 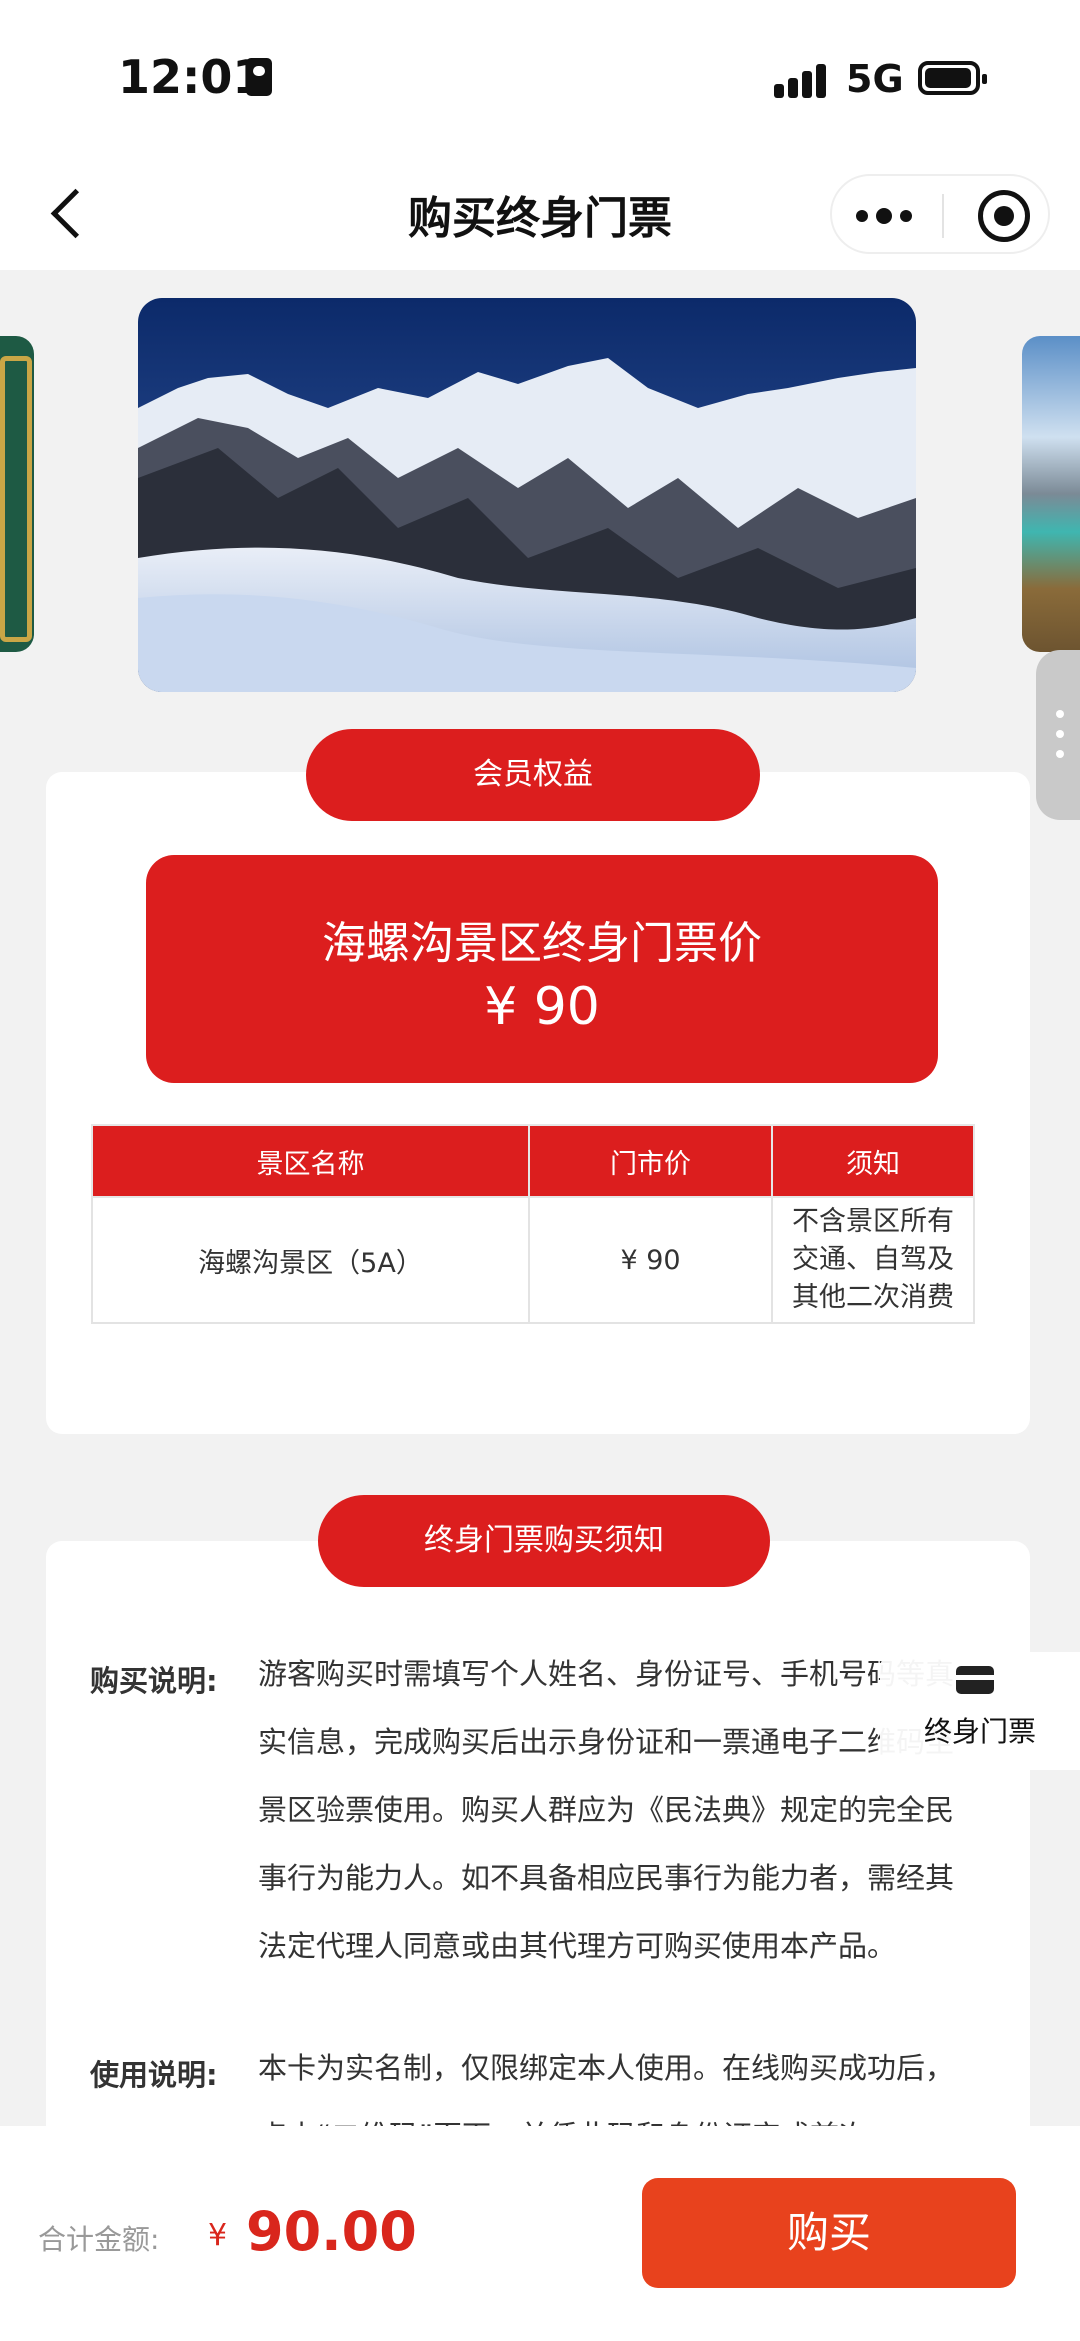 What do you see at coordinates (1058, 735) in the screenshot?
I see `side-scroll-handle` at bounding box center [1058, 735].